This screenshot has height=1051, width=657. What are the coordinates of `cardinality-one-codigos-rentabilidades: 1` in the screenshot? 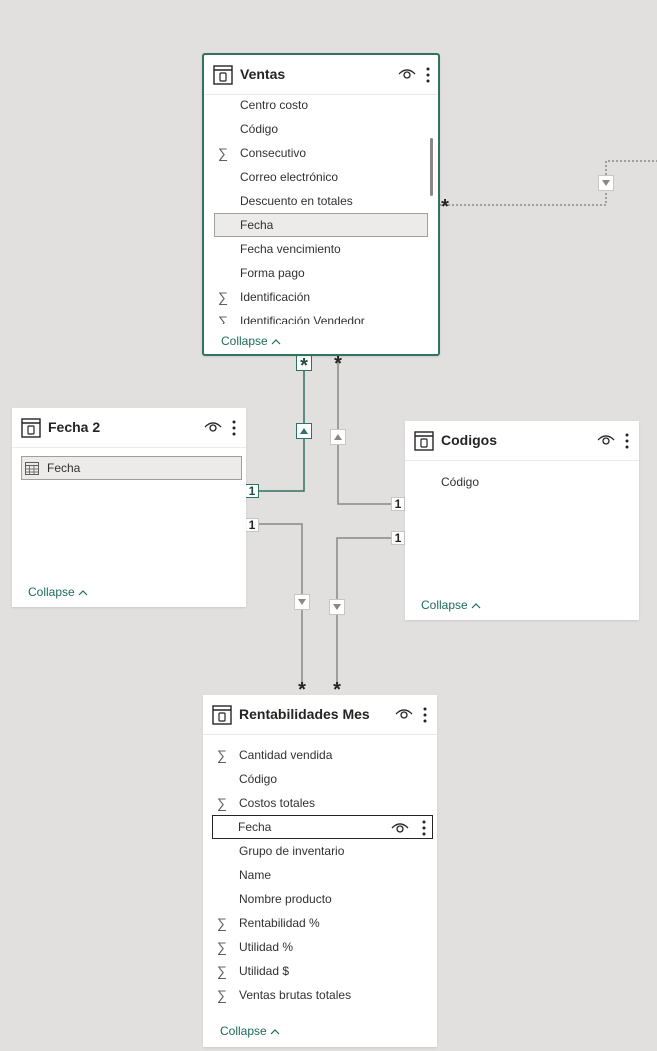 It's located at (398, 538).